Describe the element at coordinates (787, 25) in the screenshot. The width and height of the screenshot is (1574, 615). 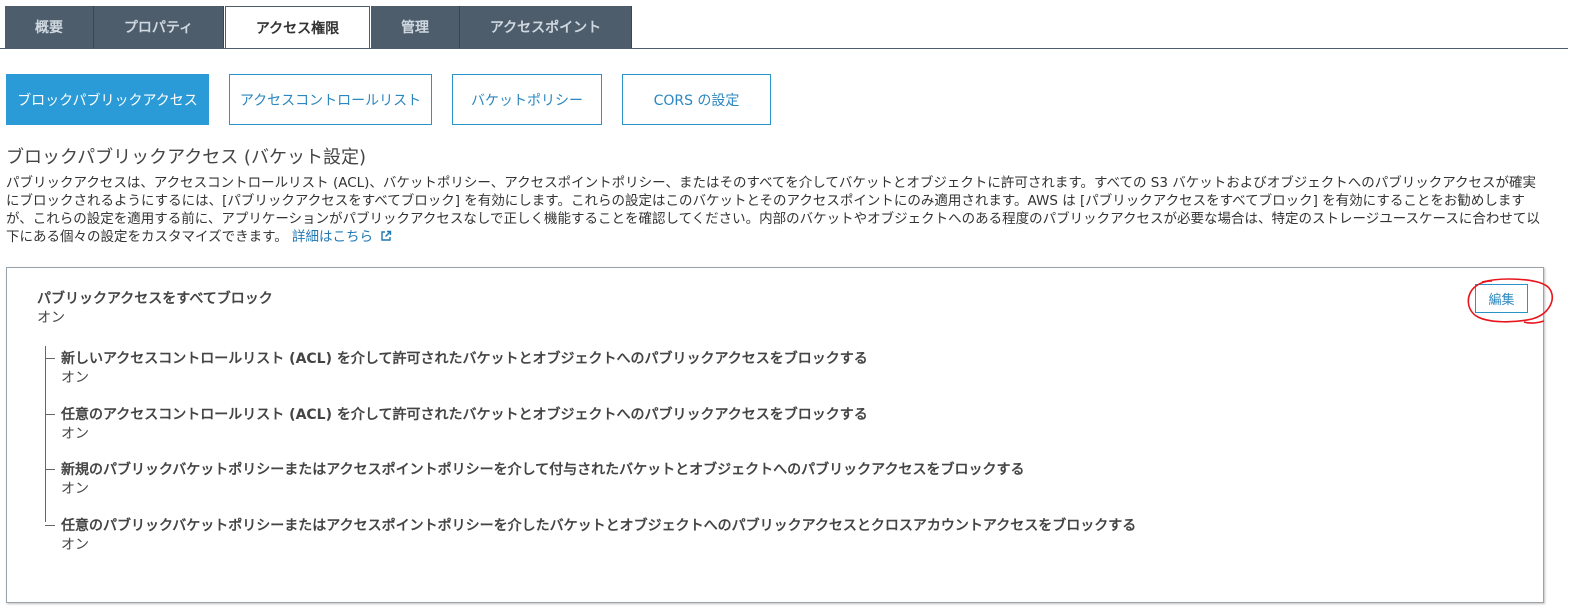
I see `main-tab-bar: 概要 プロパティ アクセス権限 管理 アクセスポイント` at that location.